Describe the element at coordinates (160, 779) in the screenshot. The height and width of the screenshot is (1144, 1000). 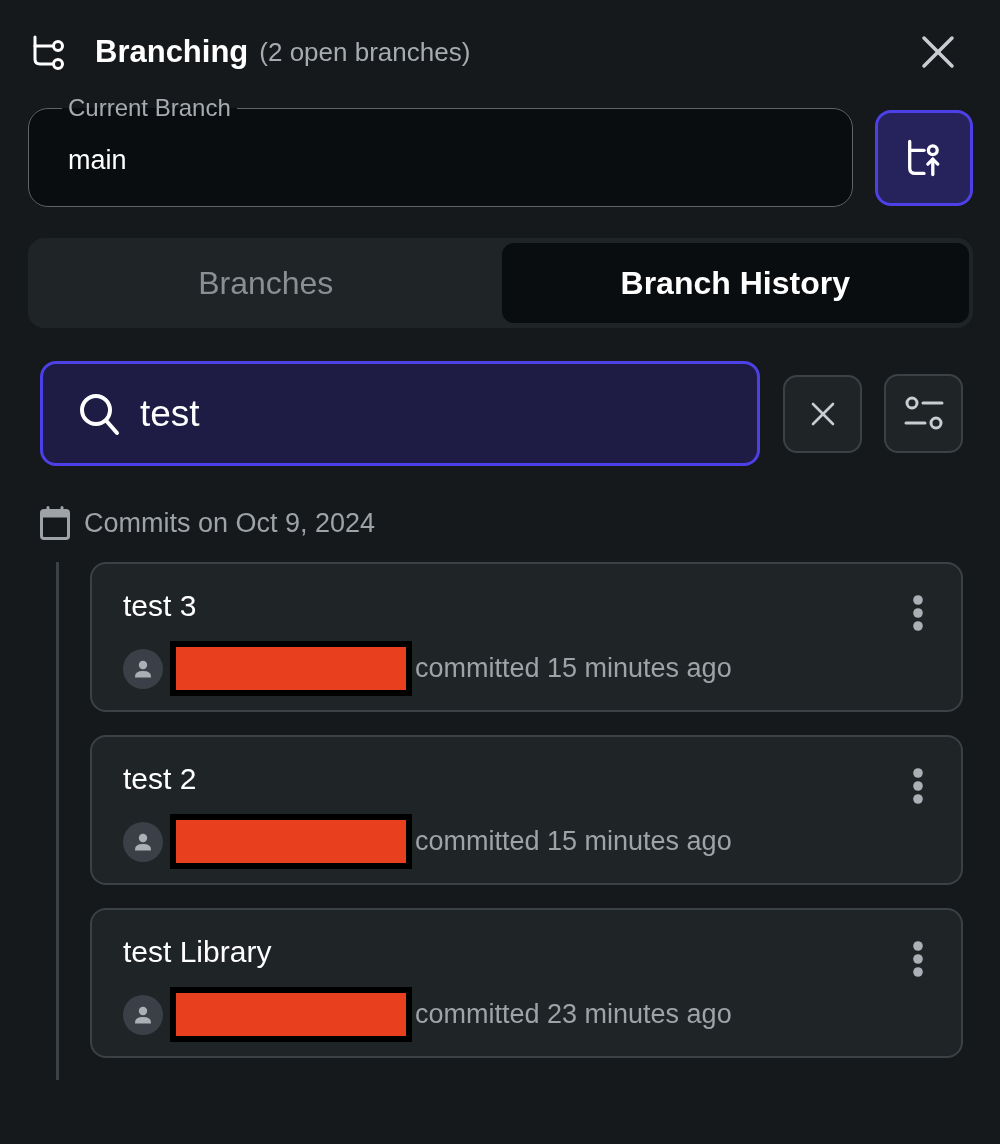
I see `commit-message: test 2` at that location.